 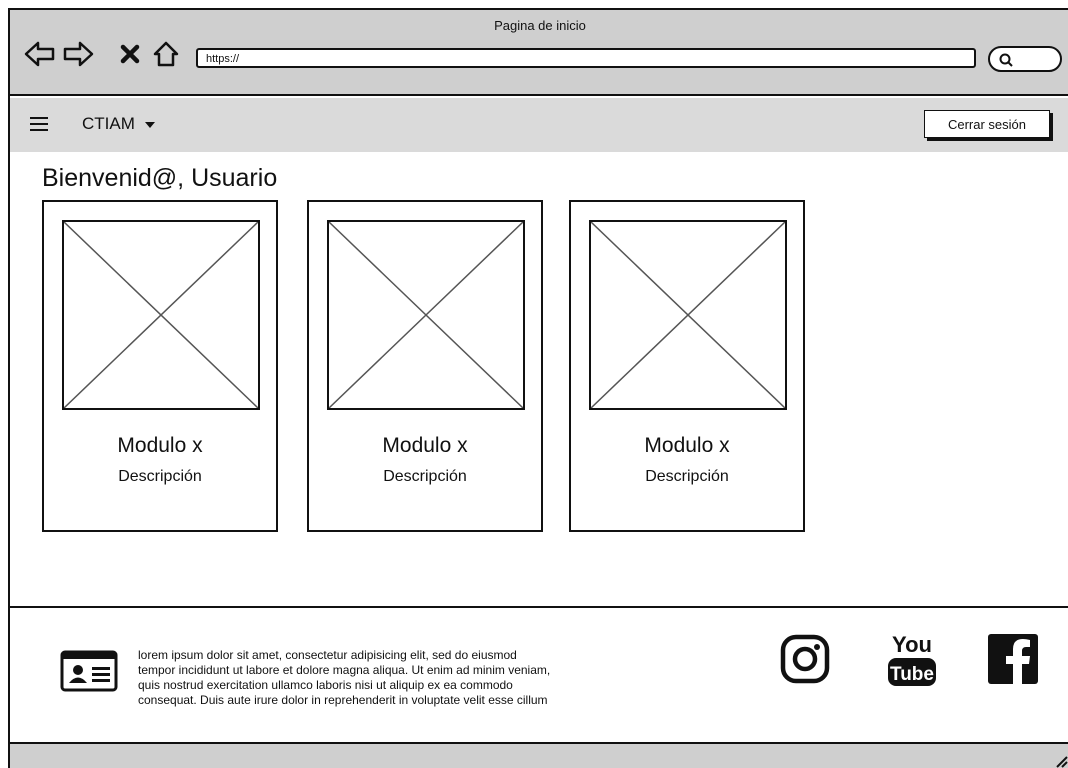 What do you see at coordinates (912, 674) in the screenshot?
I see `youtube-bottom-text: Tube` at bounding box center [912, 674].